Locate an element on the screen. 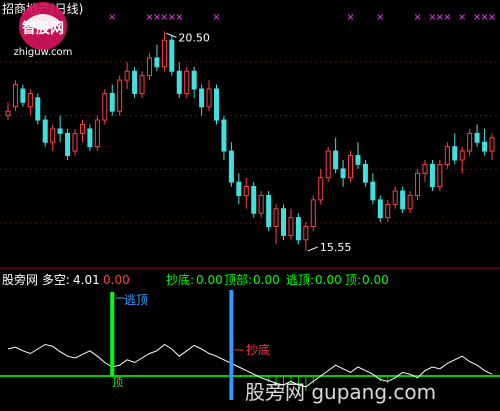 The width and height of the screenshot is (500, 411). chaodi-value: 0.00 is located at coordinates (209, 280).